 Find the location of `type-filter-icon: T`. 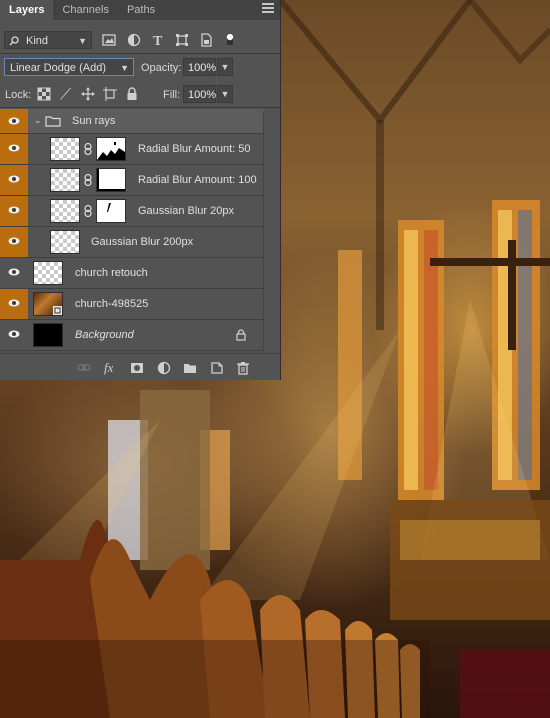

type-filter-icon: T is located at coordinates (158, 40).